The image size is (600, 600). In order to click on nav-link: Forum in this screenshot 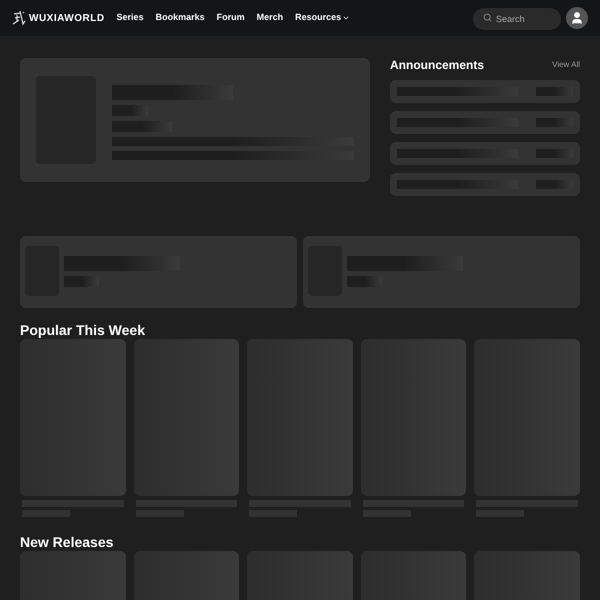, I will do `click(230, 18)`.